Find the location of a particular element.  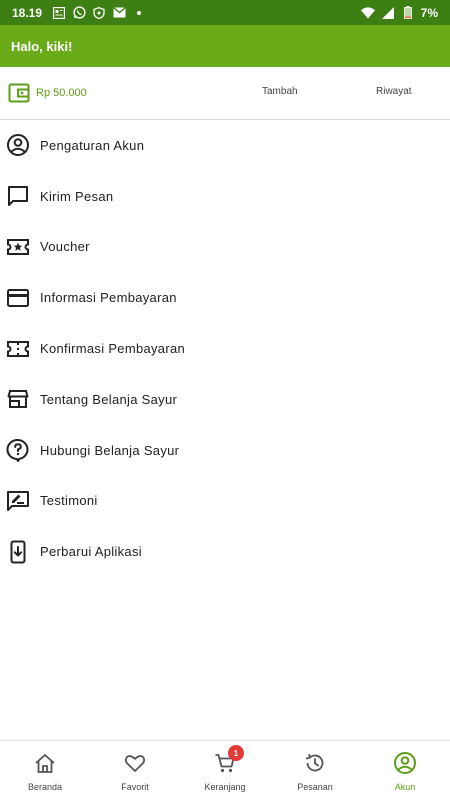

wallet-balance: Rp 50.000 is located at coordinates (61, 93).